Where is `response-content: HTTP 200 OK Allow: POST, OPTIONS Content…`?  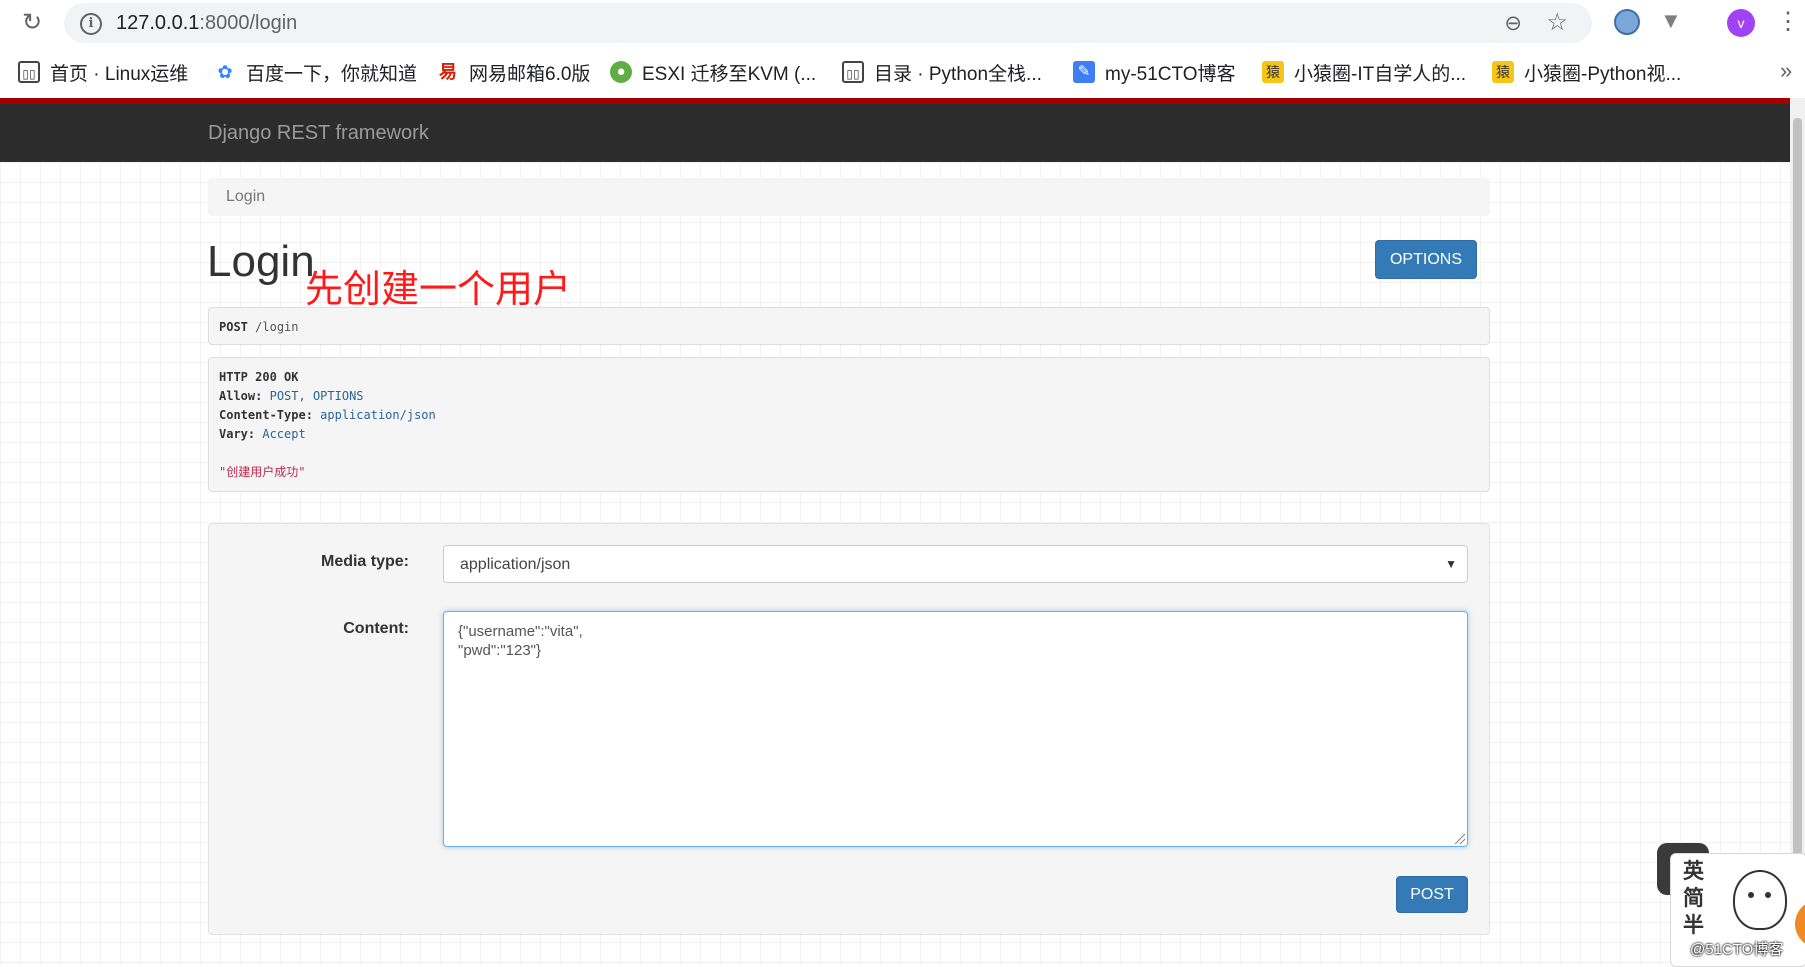 response-content: HTTP 200 OK Allow: POST, OPTIONS Content… is located at coordinates (327, 425).